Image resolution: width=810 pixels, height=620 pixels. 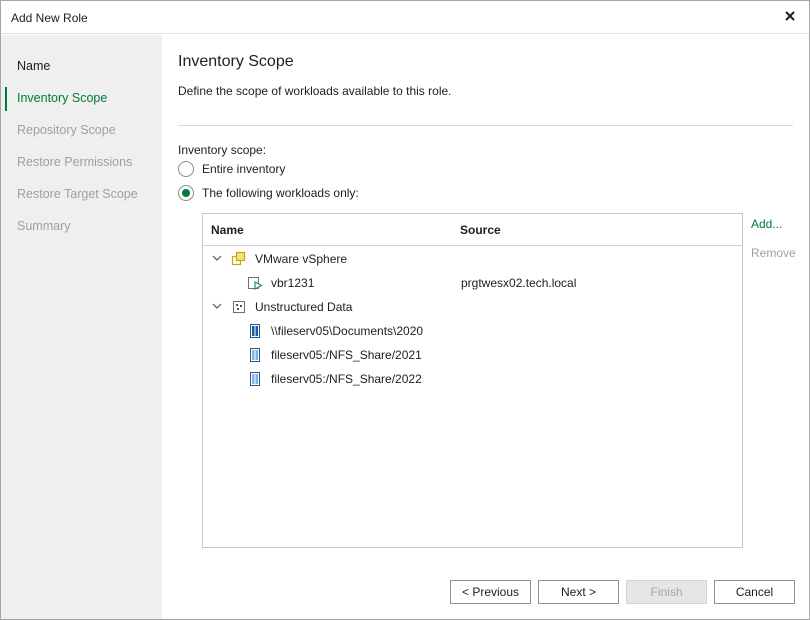 What do you see at coordinates (227, 230) in the screenshot?
I see `column-header-name: Name` at bounding box center [227, 230].